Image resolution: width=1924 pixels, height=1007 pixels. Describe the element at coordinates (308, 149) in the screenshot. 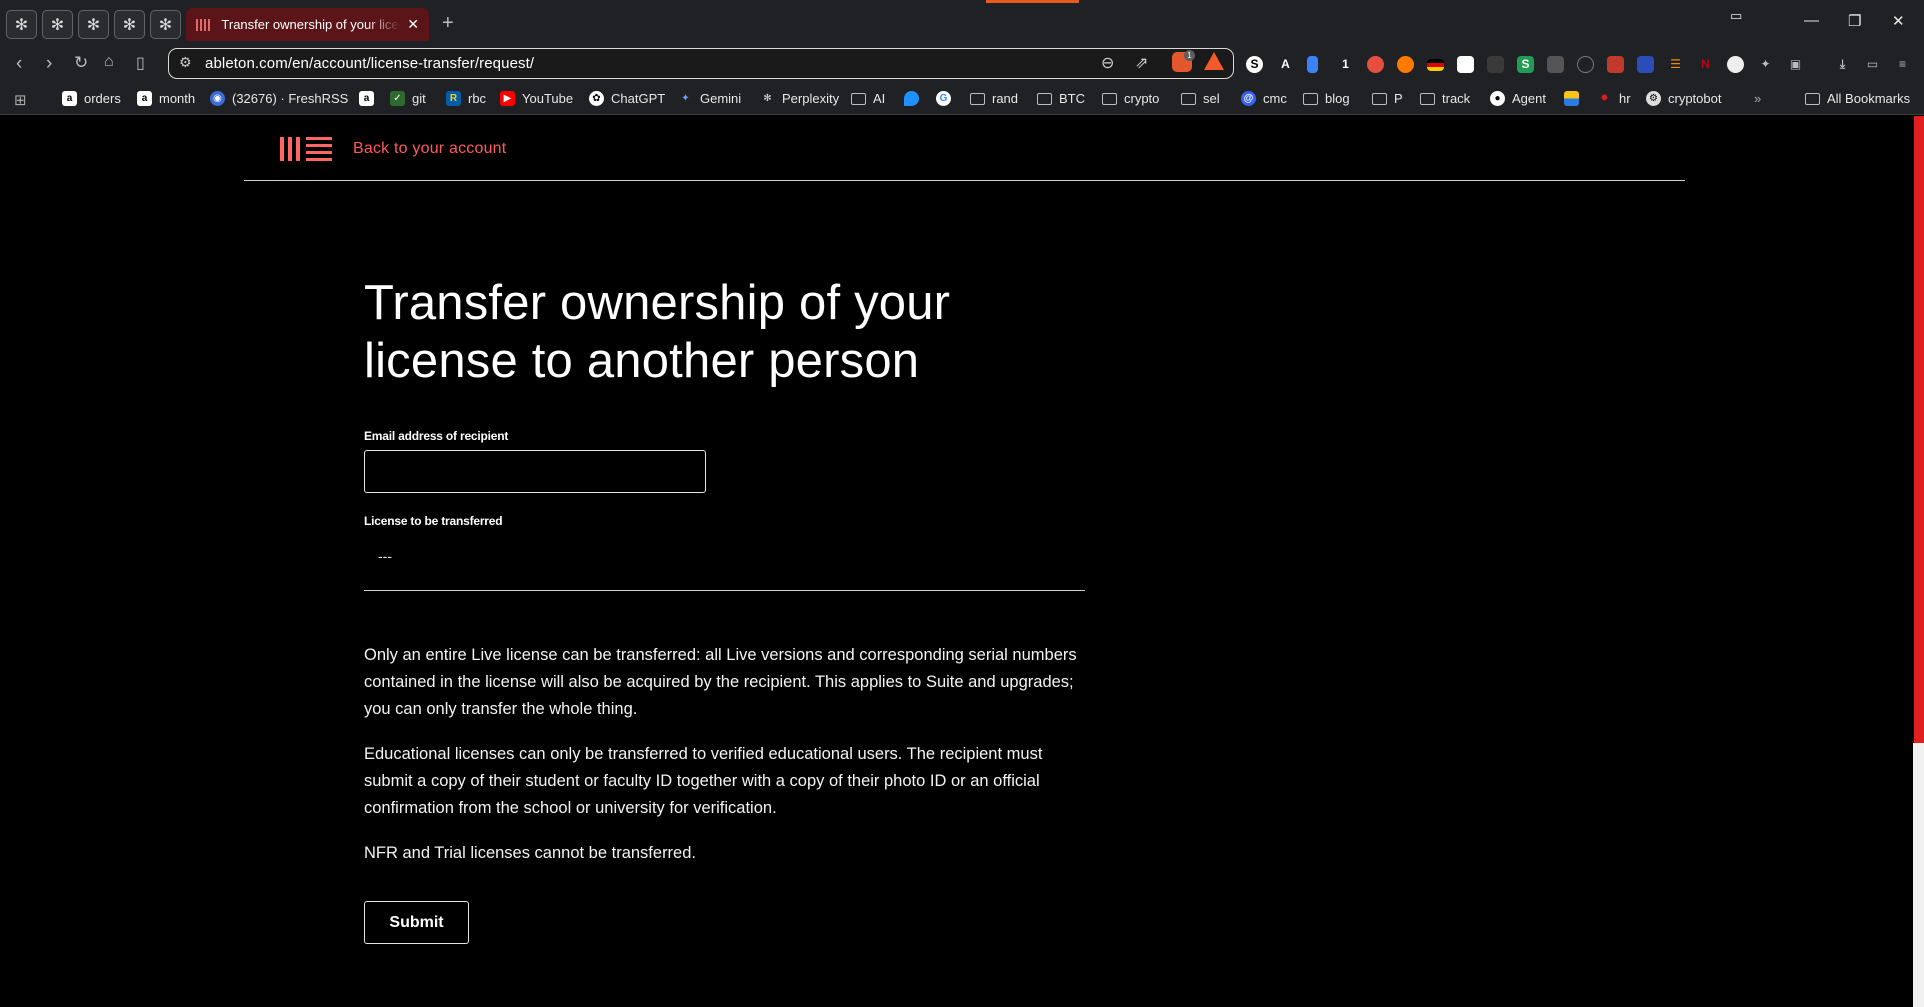

I see `ableton-logo` at that location.